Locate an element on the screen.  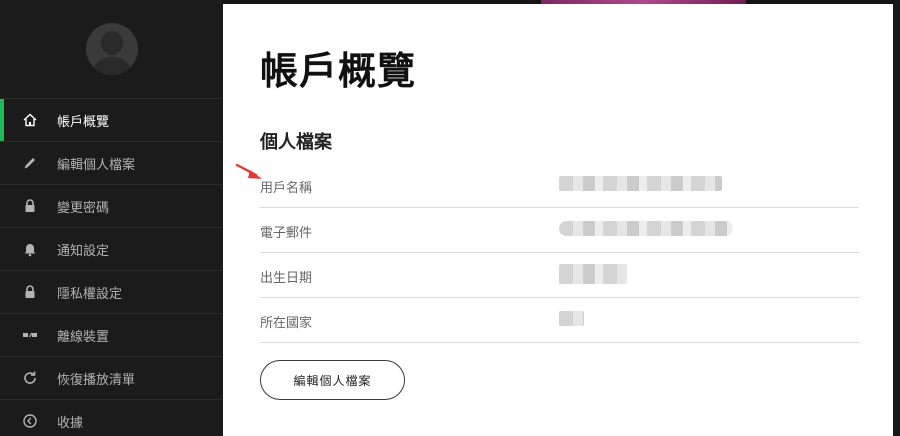
pencil-icon is located at coordinates (30, 163).